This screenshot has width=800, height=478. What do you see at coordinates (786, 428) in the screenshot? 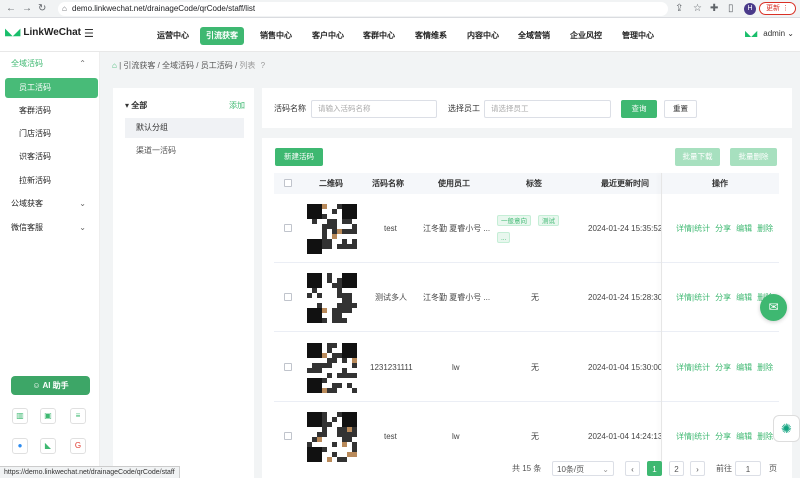
I see `openai-float-icon: ✺` at bounding box center [786, 428].